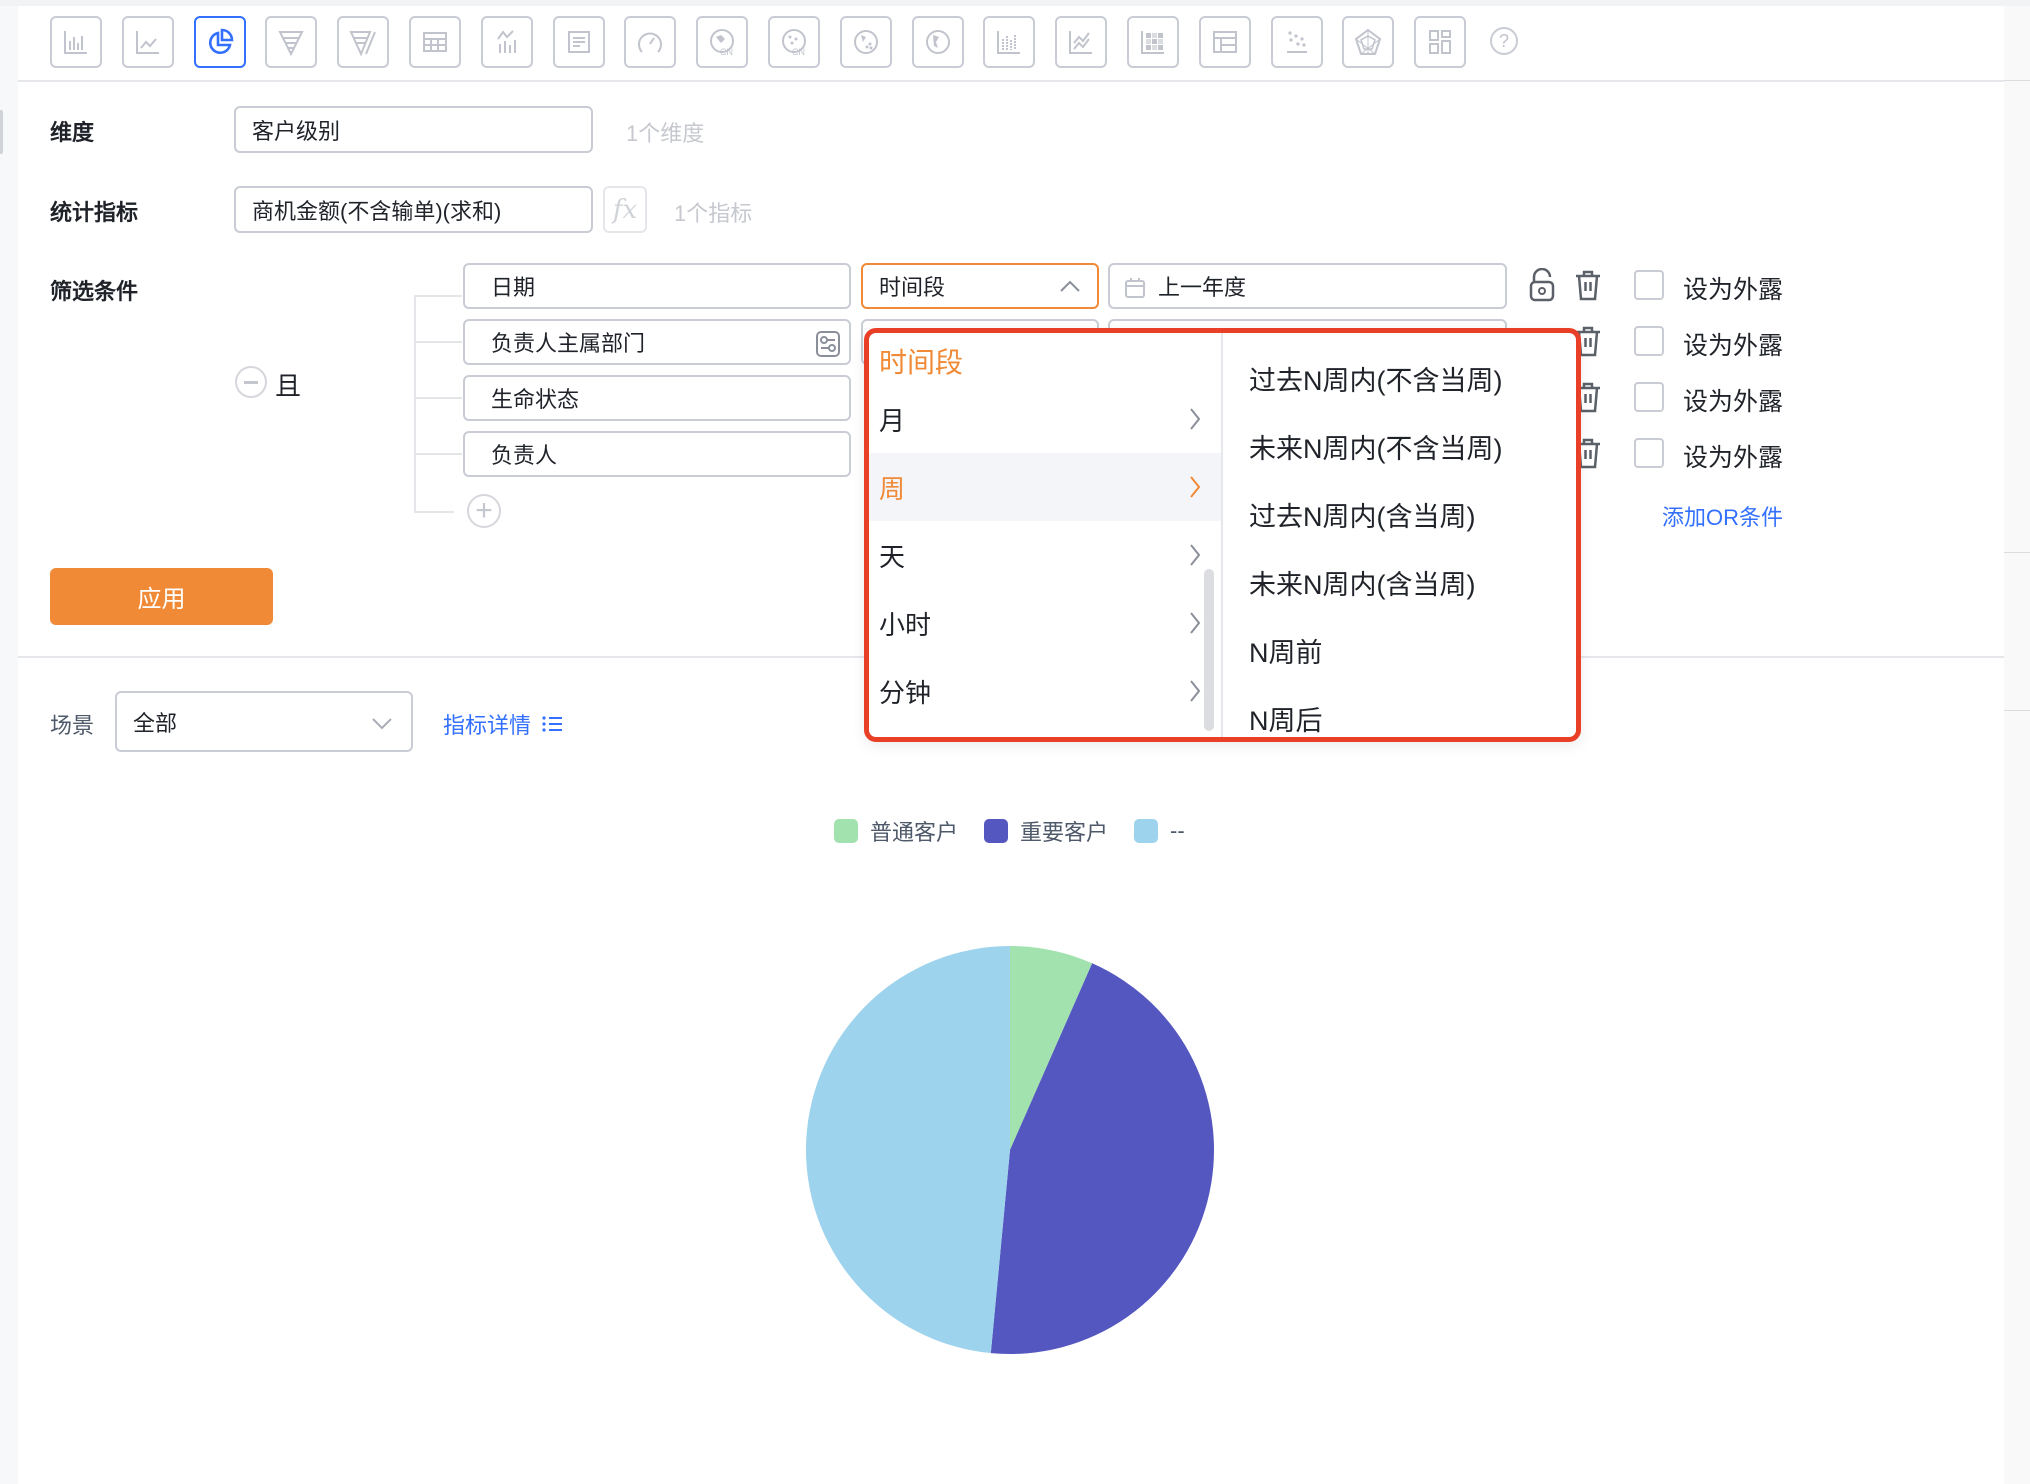 The height and width of the screenshot is (1484, 2030). What do you see at coordinates (264, 721) in the screenshot?
I see `scene-select: 全部` at bounding box center [264, 721].